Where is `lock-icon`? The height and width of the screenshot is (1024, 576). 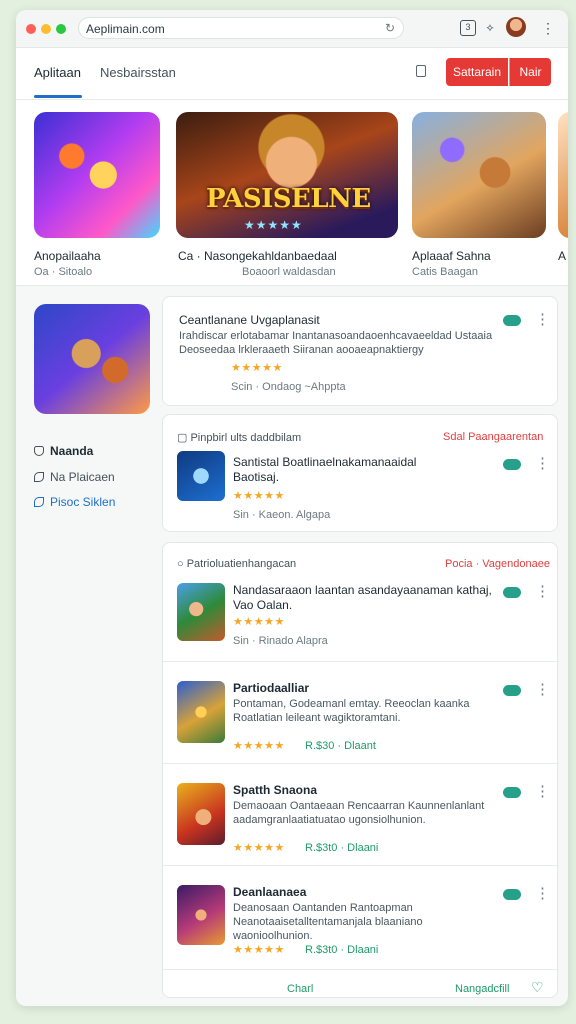 lock-icon is located at coordinates (421, 71).